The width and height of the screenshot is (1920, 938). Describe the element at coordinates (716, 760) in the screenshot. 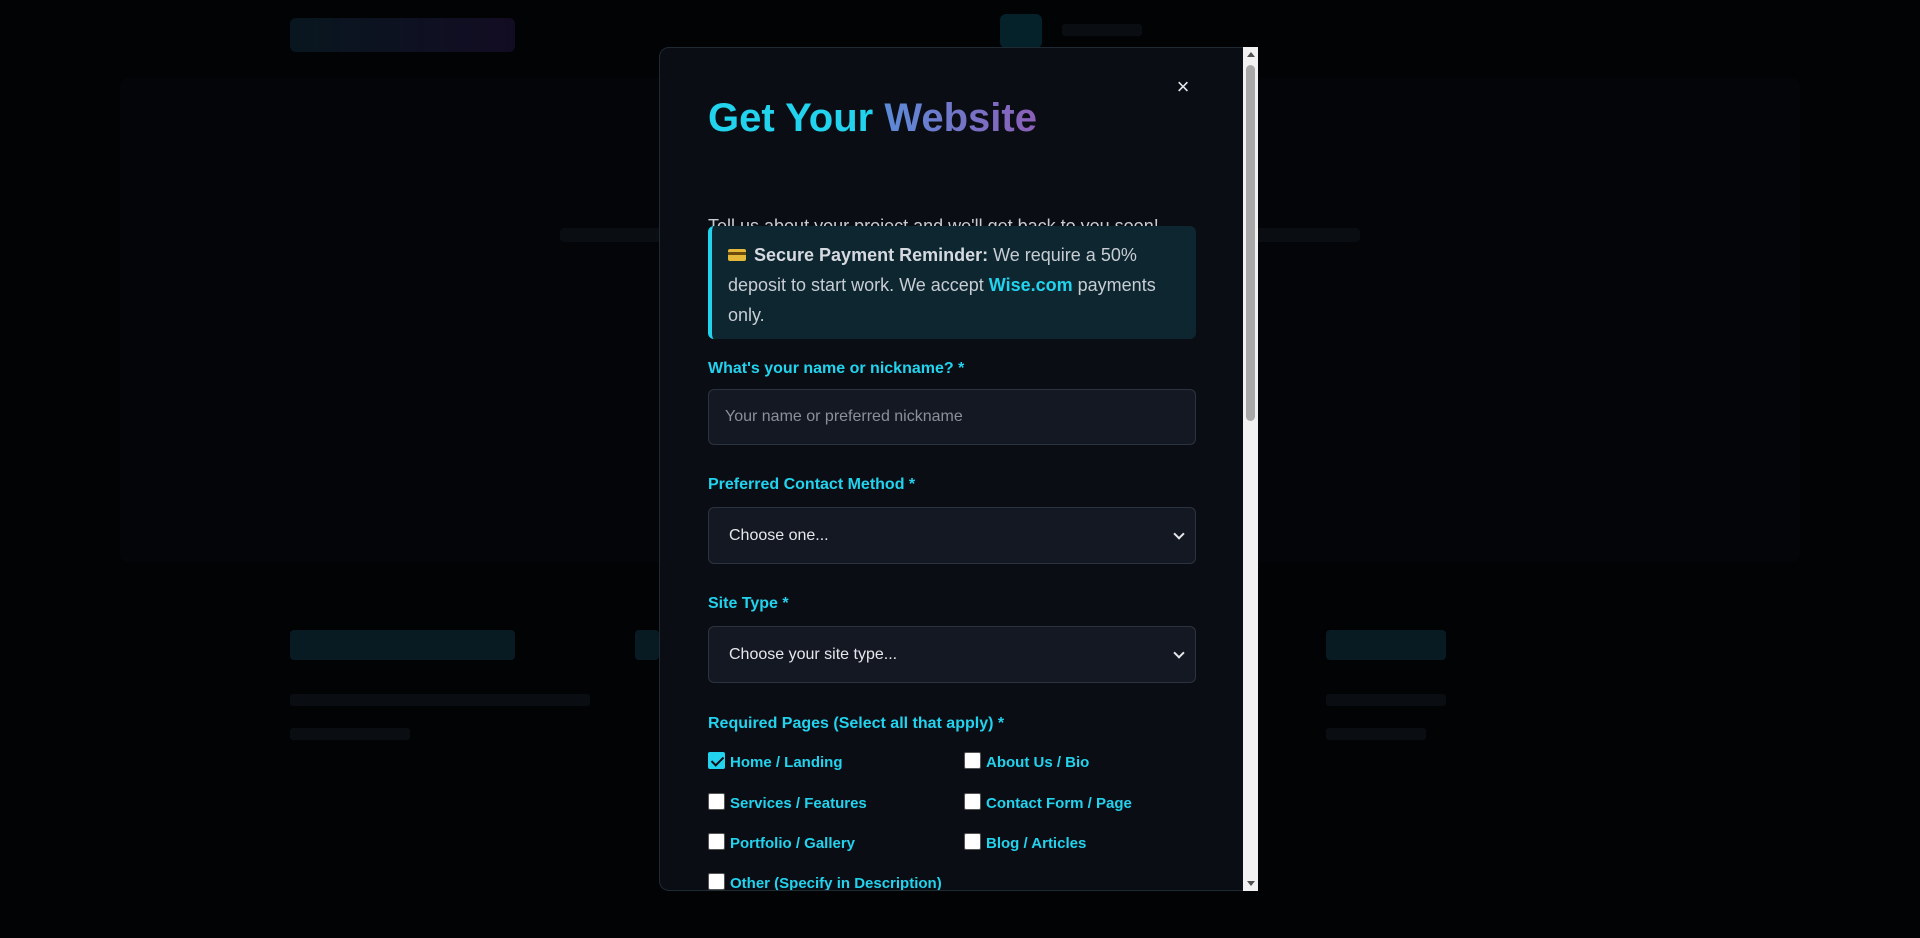

I see `checkbox-checked-icon` at that location.